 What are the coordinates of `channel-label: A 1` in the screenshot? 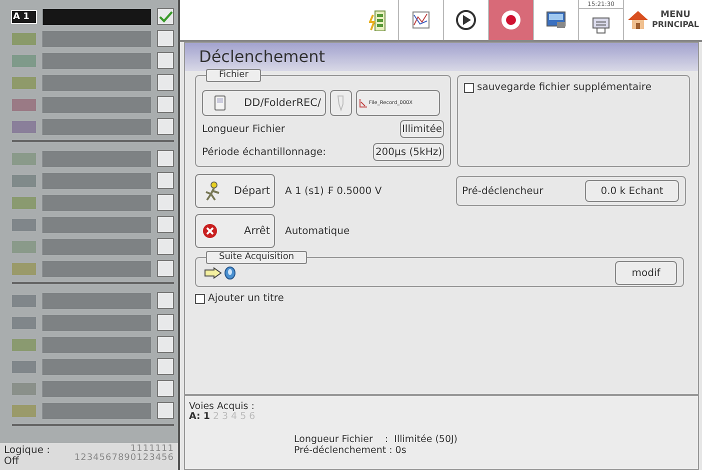 It's located at (24, 16).